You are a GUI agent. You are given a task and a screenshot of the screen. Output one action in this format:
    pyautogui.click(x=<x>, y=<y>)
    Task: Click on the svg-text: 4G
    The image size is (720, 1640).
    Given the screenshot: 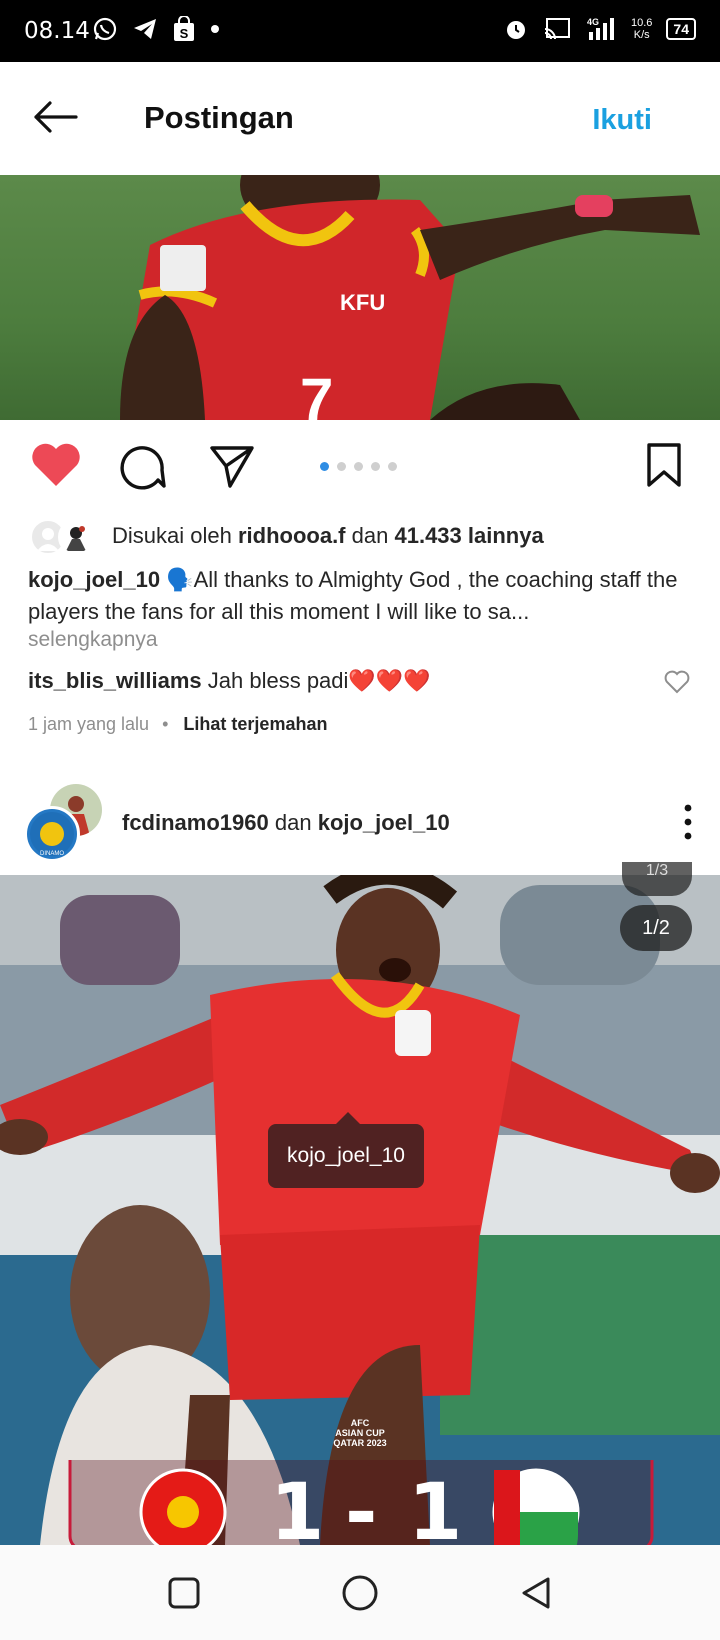 What is the action you would take?
    pyautogui.click(x=593, y=22)
    